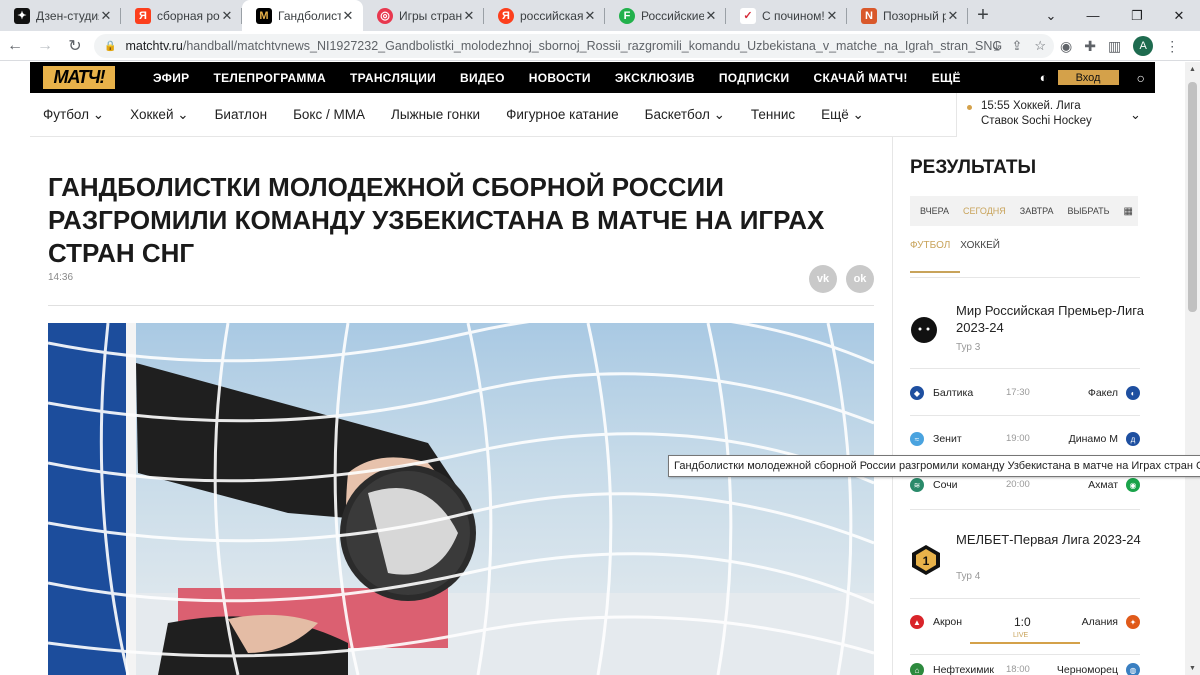  Describe the element at coordinates (560, 78) in the screenshot. I see `nav-item-news: НОВОСТИ` at that location.